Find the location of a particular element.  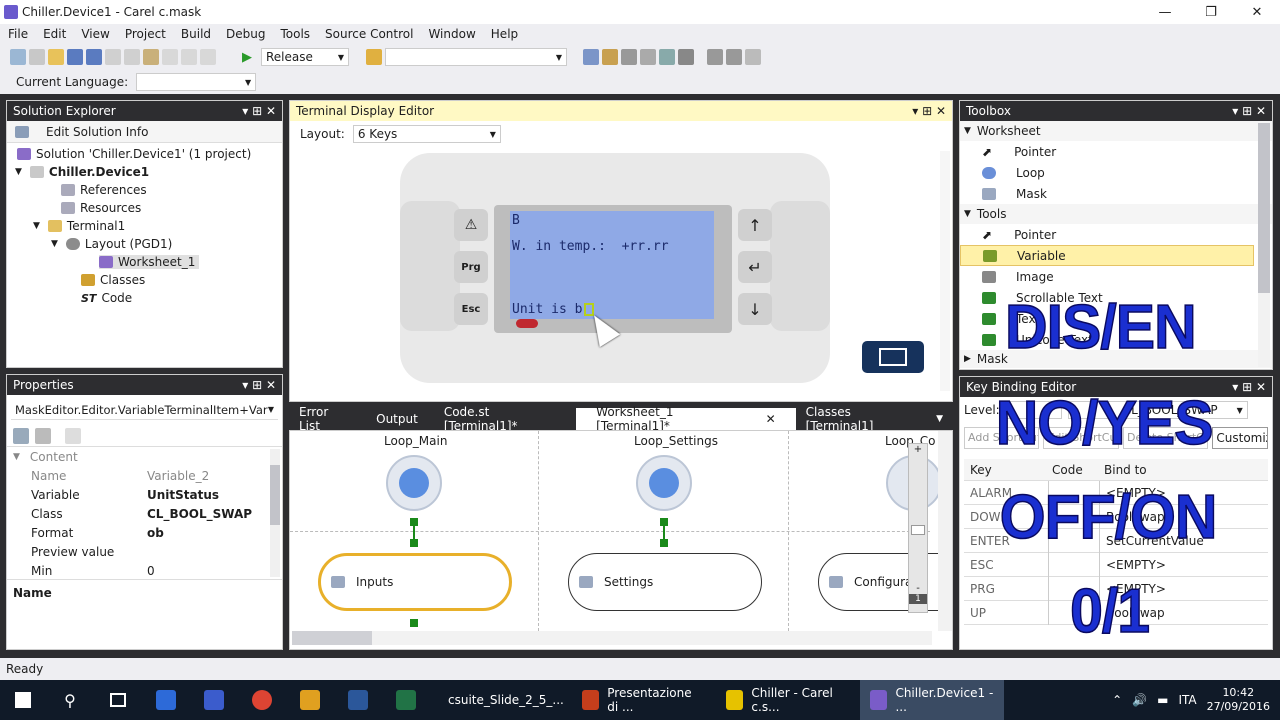

category-row: ▼ Content is located at coordinates (144, 456).